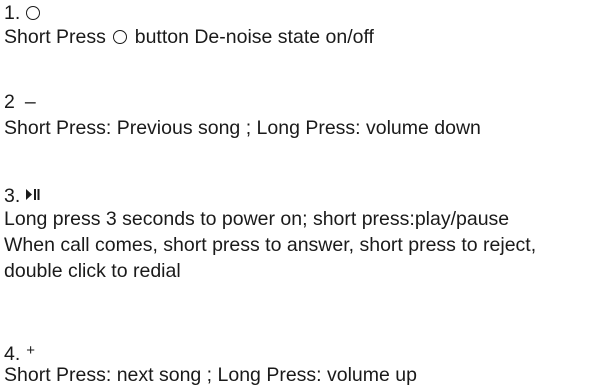 The width and height of the screenshot is (603, 390). Describe the element at coordinates (92, 271) in the screenshot. I see `item-3-line-3: double click to redial` at that location.